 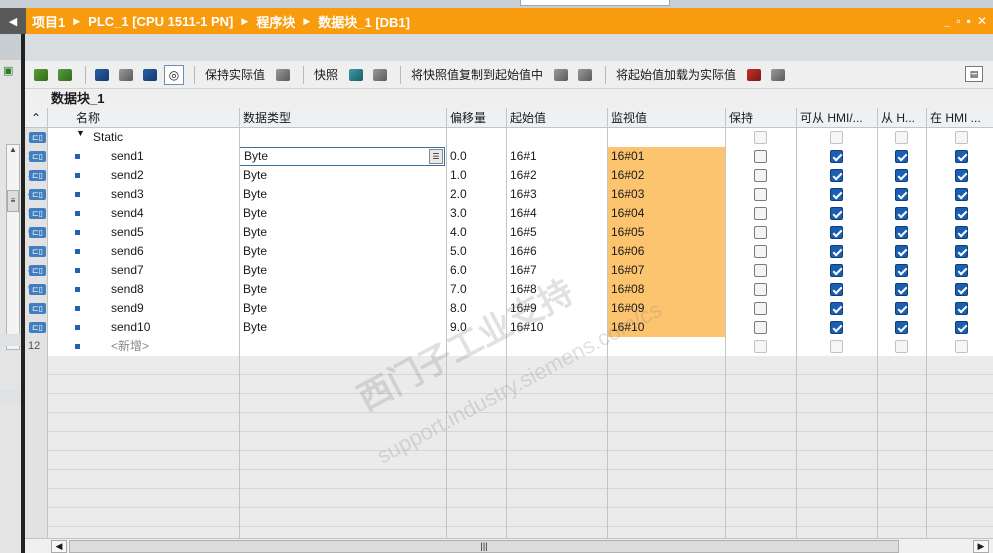 I want to click on name-cell: send3, so click(x=173, y=194).